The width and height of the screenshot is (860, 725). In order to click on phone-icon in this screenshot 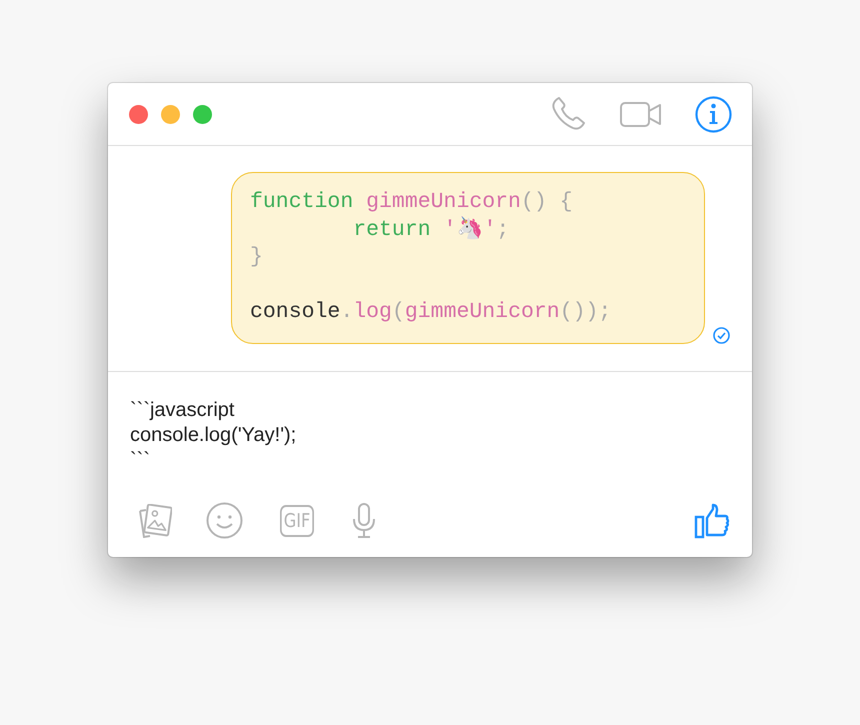, I will do `click(568, 114)`.